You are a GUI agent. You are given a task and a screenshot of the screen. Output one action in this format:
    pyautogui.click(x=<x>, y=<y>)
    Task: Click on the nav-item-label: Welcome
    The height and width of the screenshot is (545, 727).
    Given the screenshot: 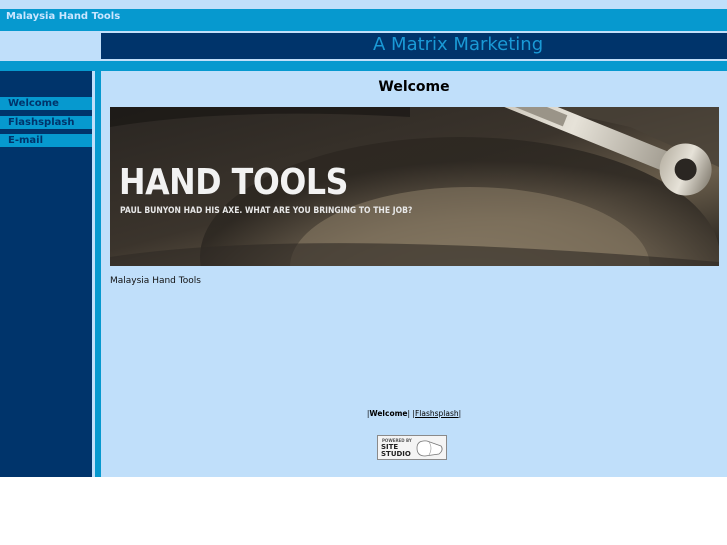 What is the action you would take?
    pyautogui.click(x=33, y=103)
    